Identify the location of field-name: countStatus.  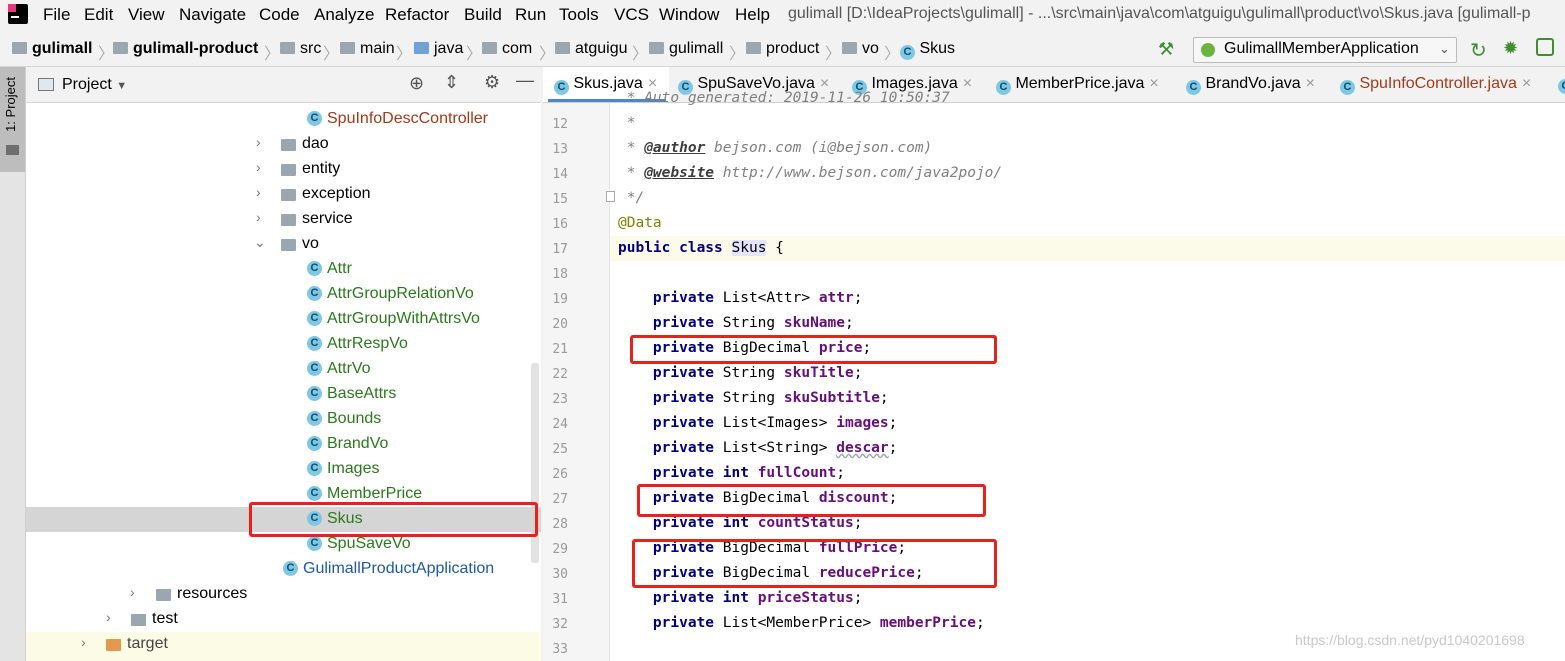
(805, 523).